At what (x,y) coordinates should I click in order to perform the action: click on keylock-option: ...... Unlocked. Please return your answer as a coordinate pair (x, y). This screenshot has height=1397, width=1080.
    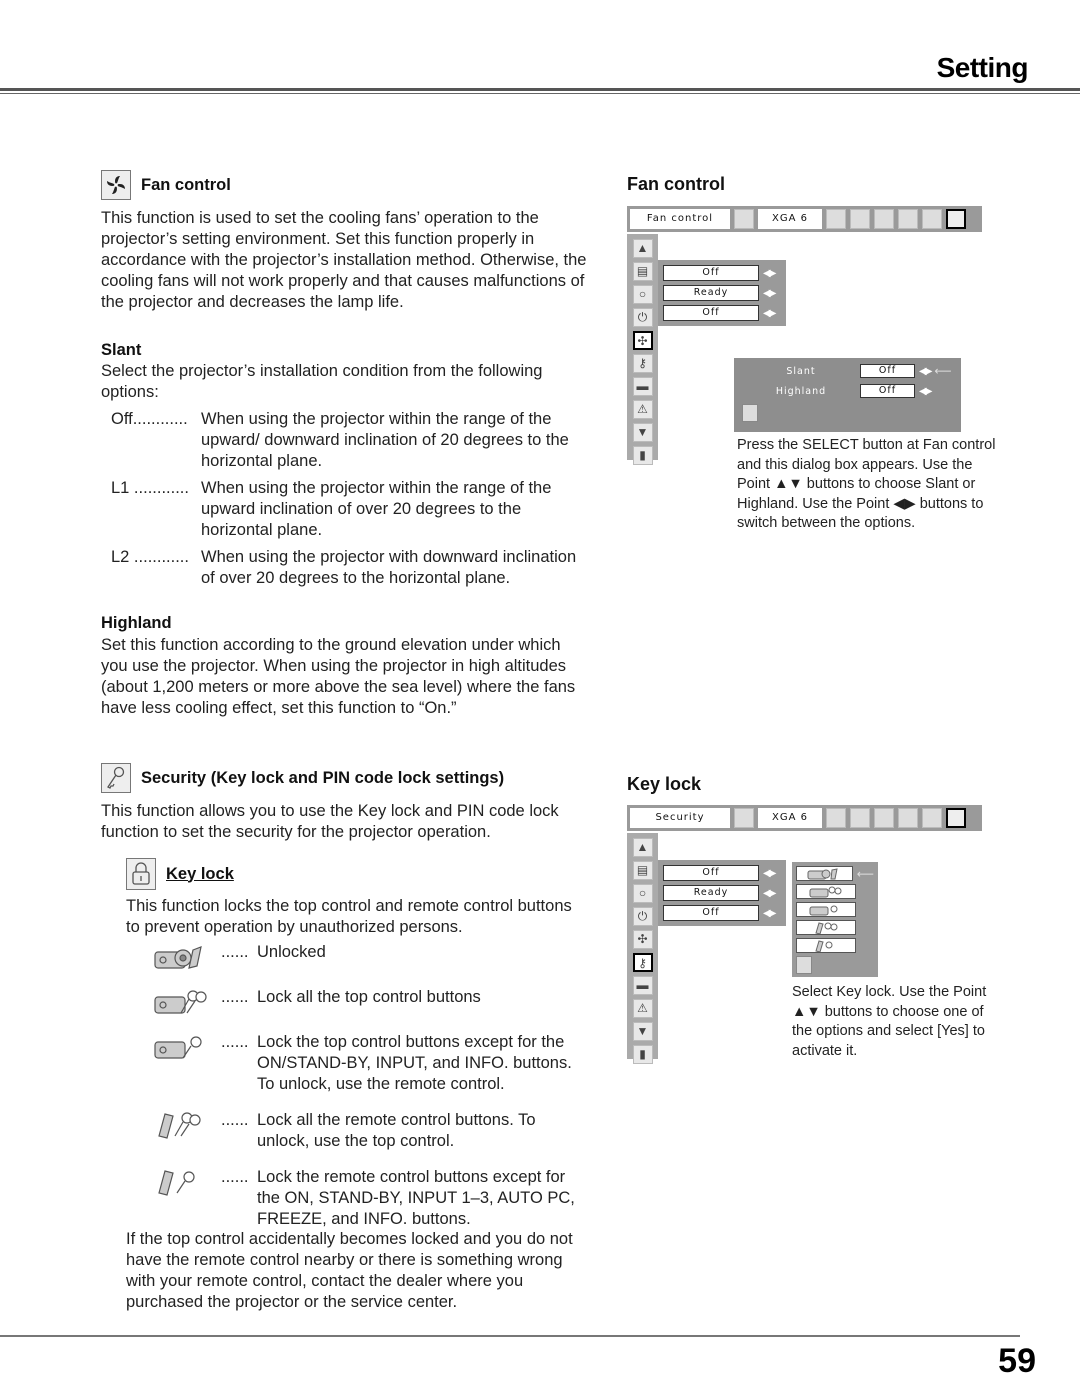
    Looking at the image, I should click on (366, 957).